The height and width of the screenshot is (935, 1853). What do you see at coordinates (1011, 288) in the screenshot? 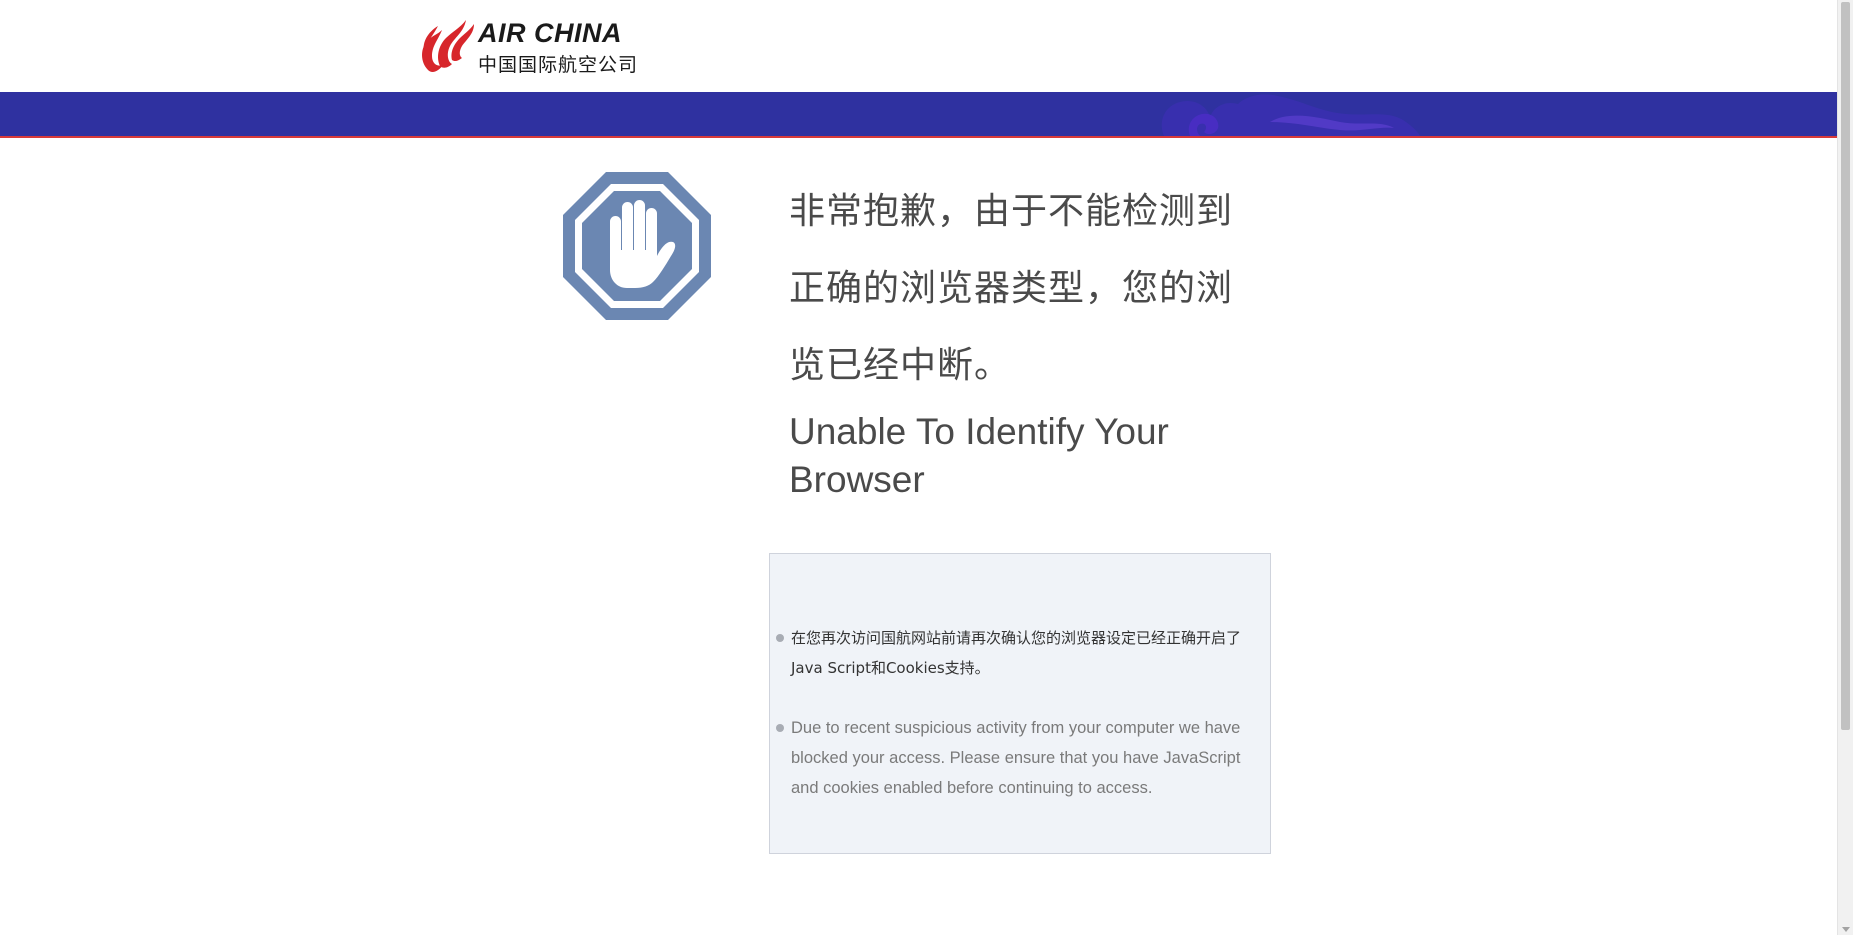
I see `error-heading-cn: 非常抱歉，由于不能检测到正确的浏览器类型，您的浏览已经中断。` at bounding box center [1011, 288].